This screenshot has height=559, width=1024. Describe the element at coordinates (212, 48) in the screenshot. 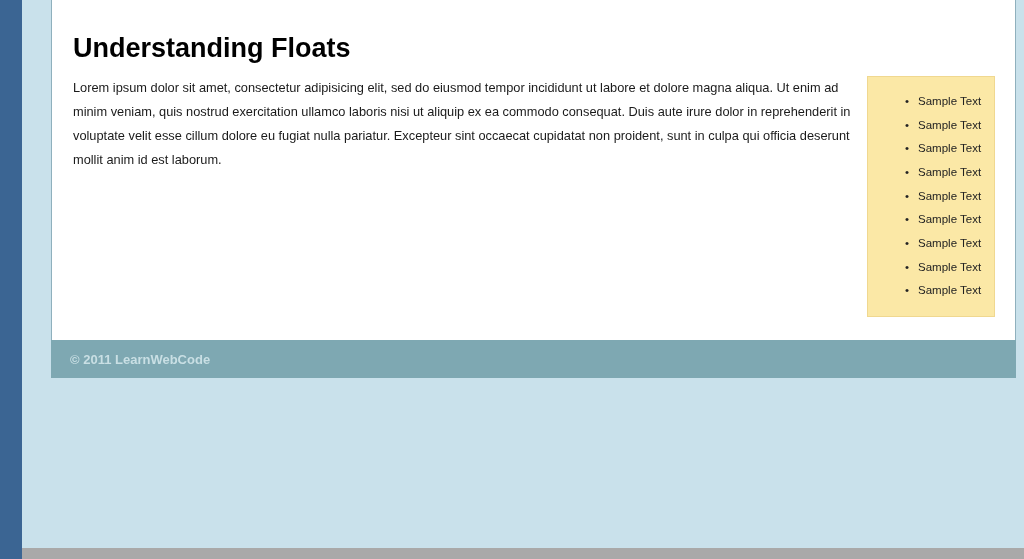

I see `page-heading: Understanding Floats` at that location.